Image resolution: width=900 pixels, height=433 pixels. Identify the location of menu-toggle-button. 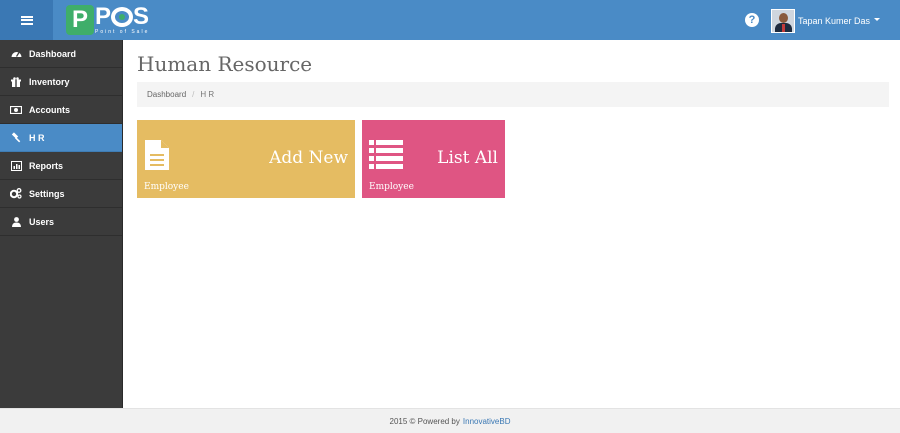
(26, 20).